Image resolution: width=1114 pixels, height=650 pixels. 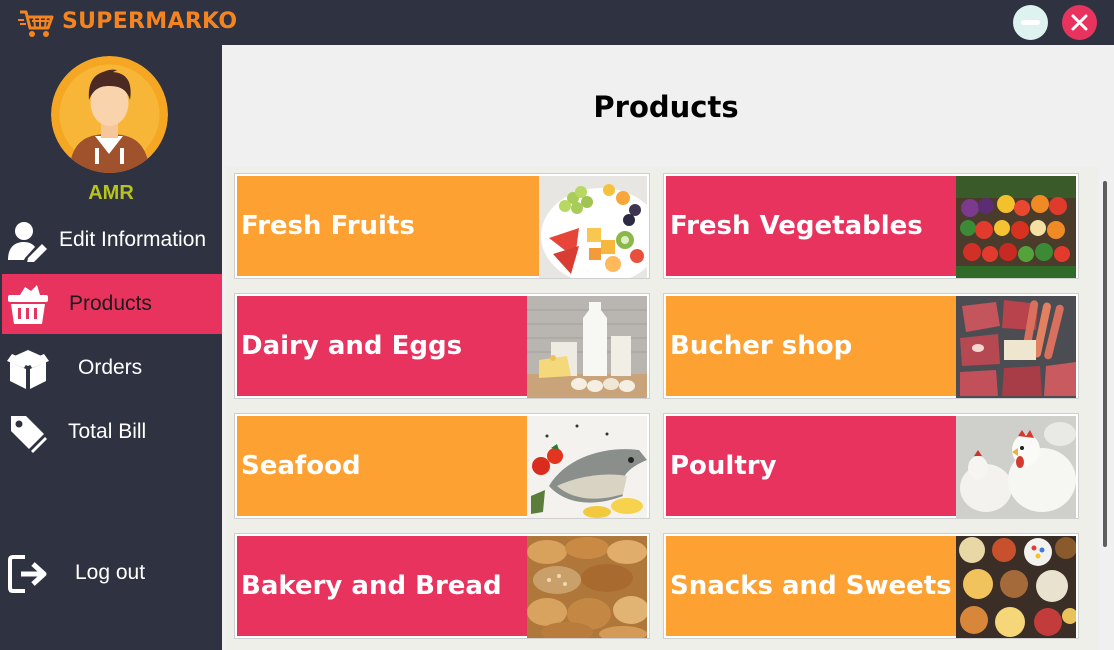 I want to click on sidebar-item-label: Total Bill, so click(x=107, y=431).